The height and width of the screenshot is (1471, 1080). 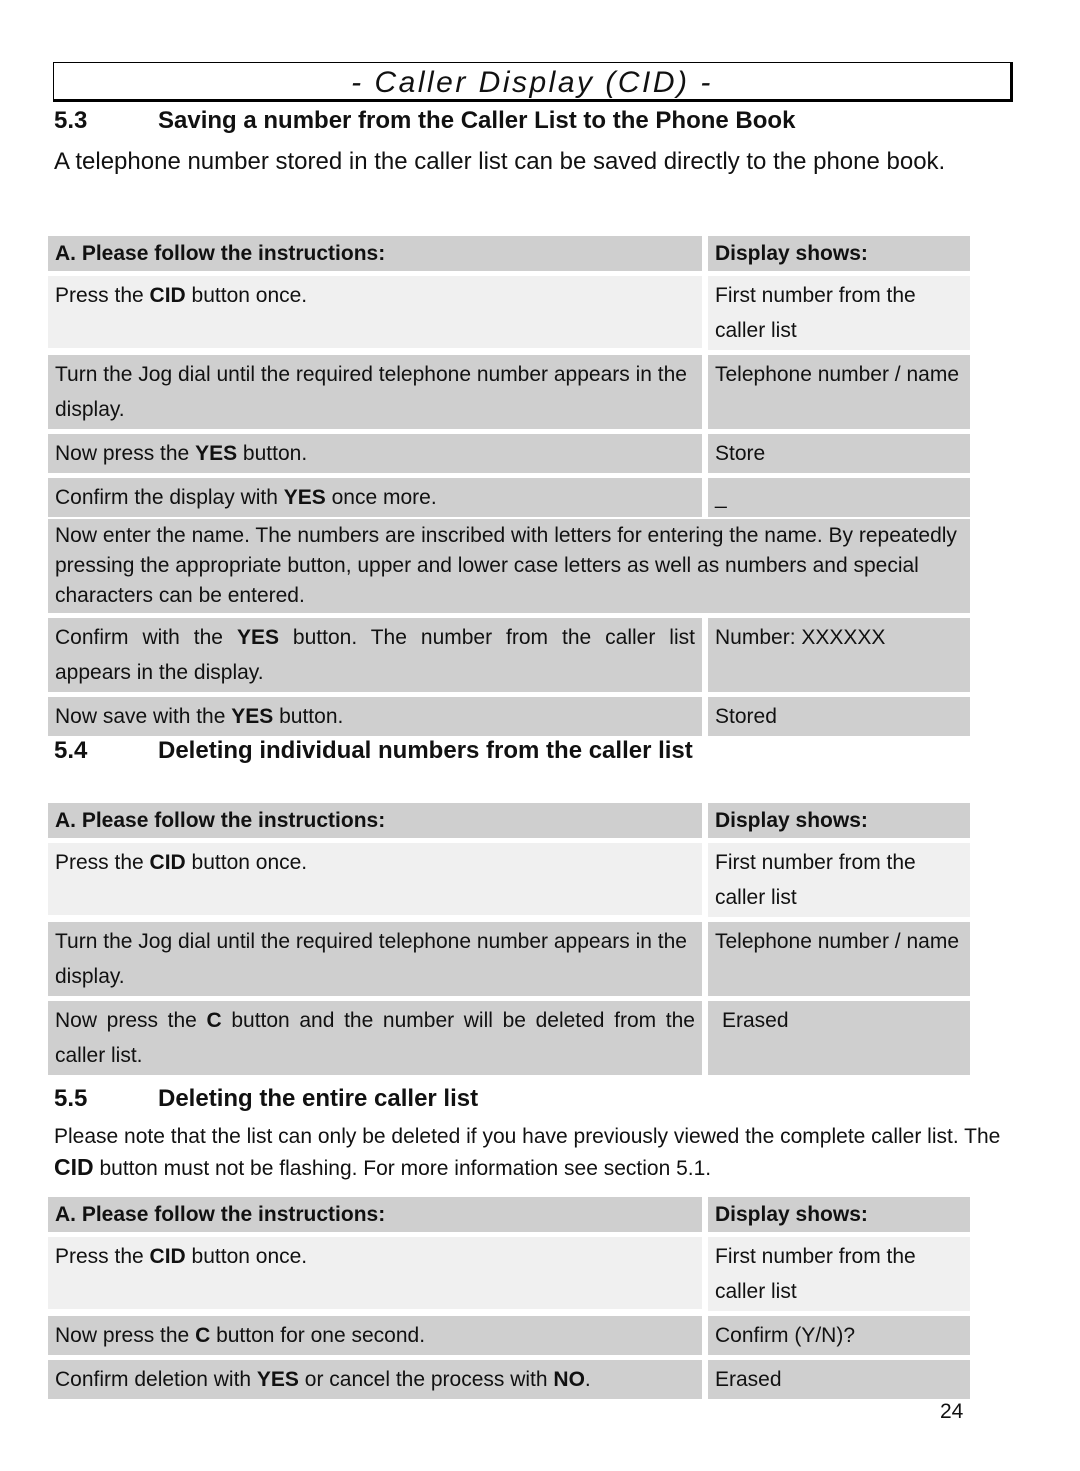 I want to click on display-cell: Stored, so click(x=839, y=716).